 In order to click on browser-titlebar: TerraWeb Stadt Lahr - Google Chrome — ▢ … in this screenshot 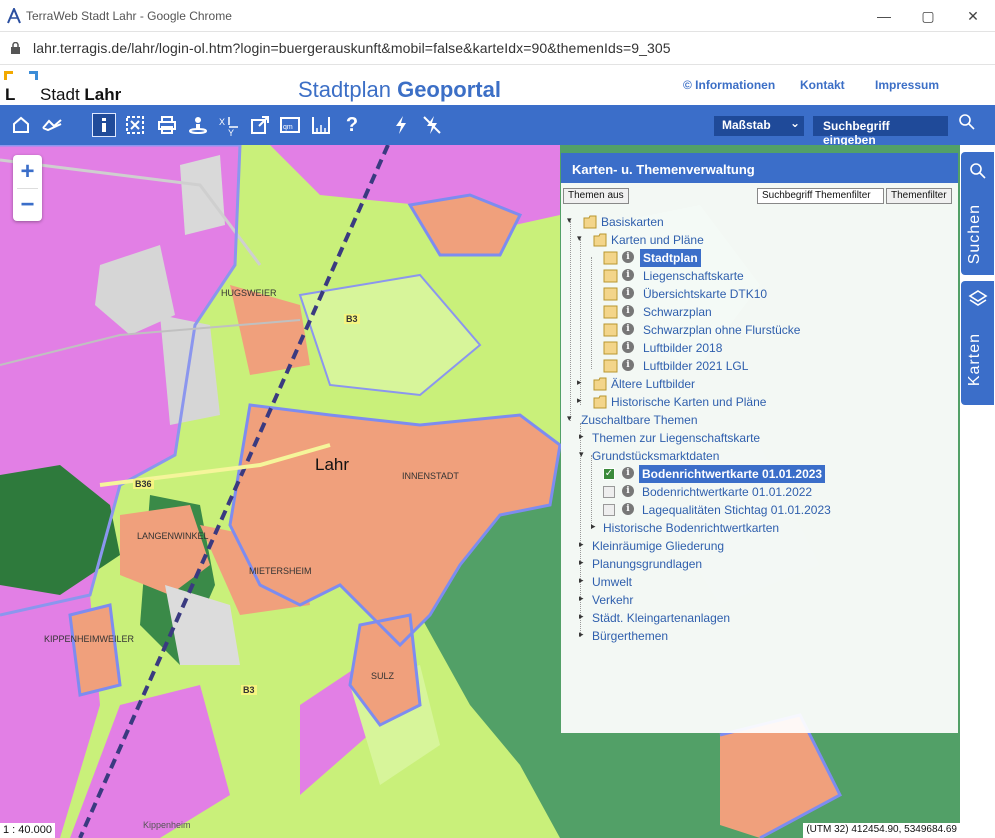, I will do `click(497, 16)`.